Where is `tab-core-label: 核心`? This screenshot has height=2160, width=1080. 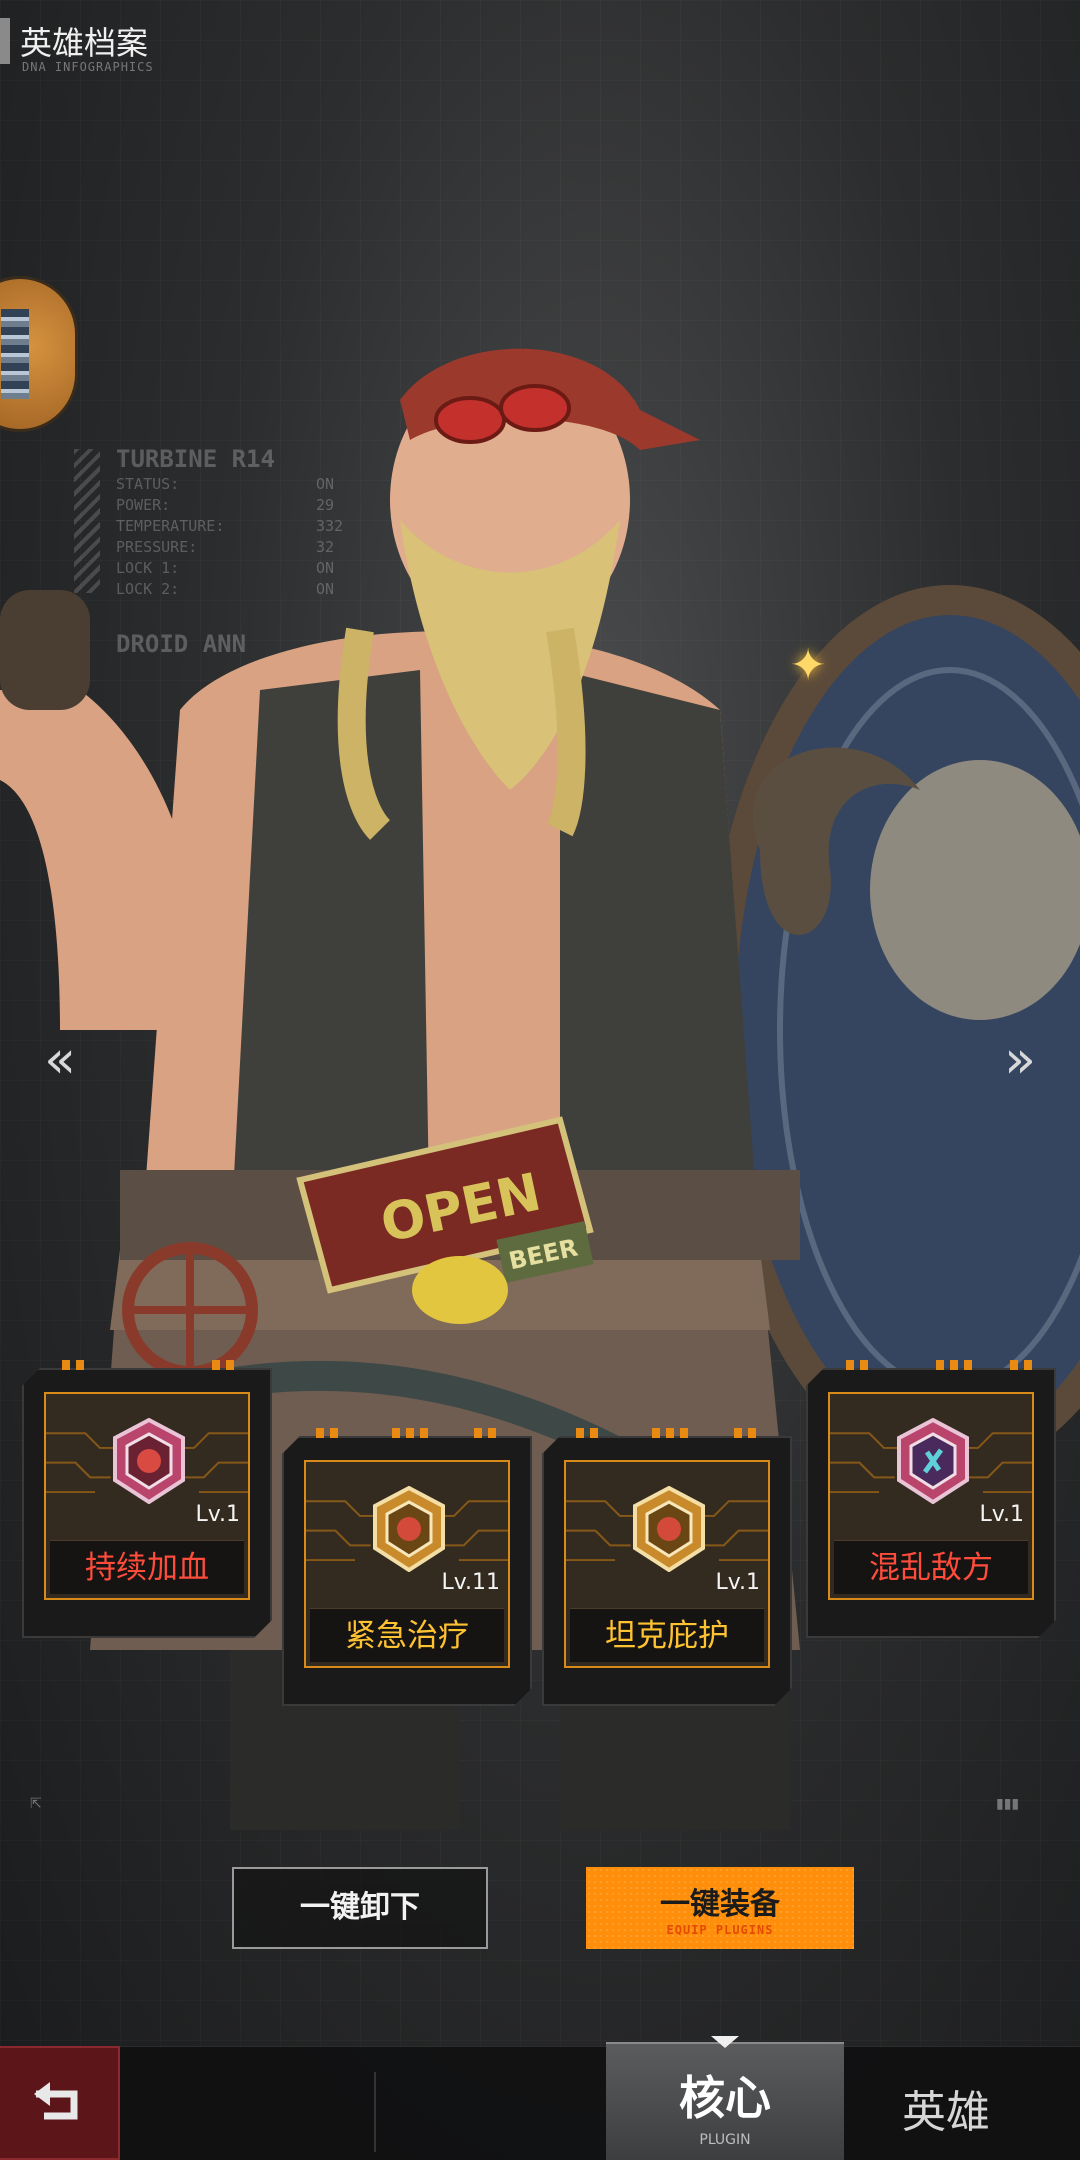
tab-core-label: 核心 is located at coordinates (725, 2098).